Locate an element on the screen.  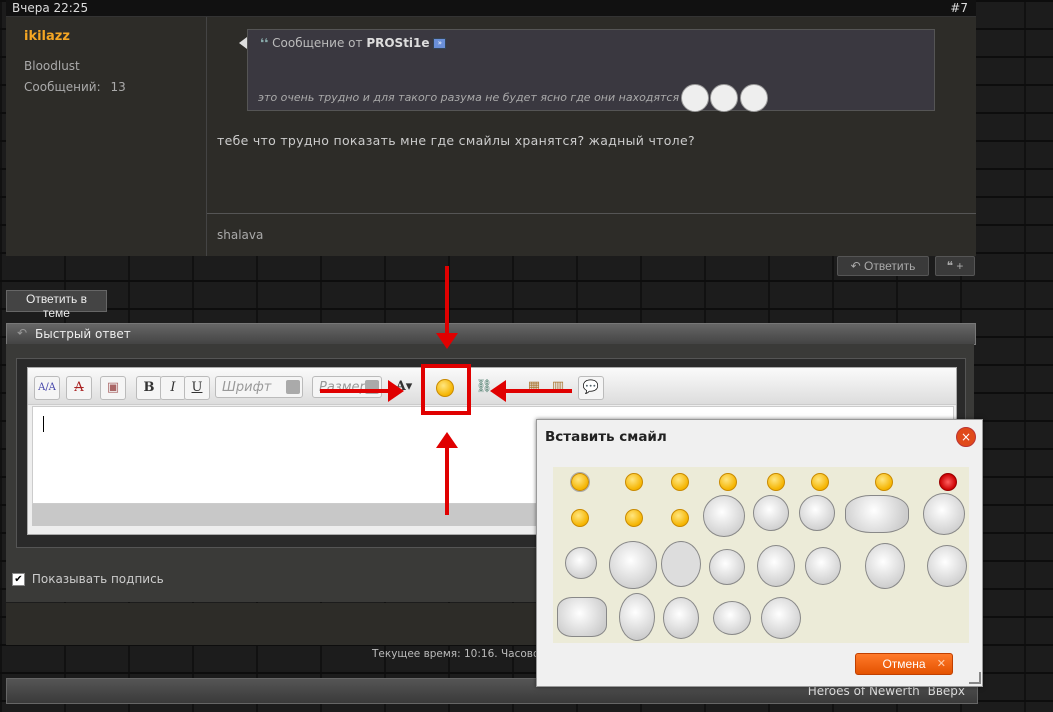
view-post-icon: » is located at coordinates (440, 43).